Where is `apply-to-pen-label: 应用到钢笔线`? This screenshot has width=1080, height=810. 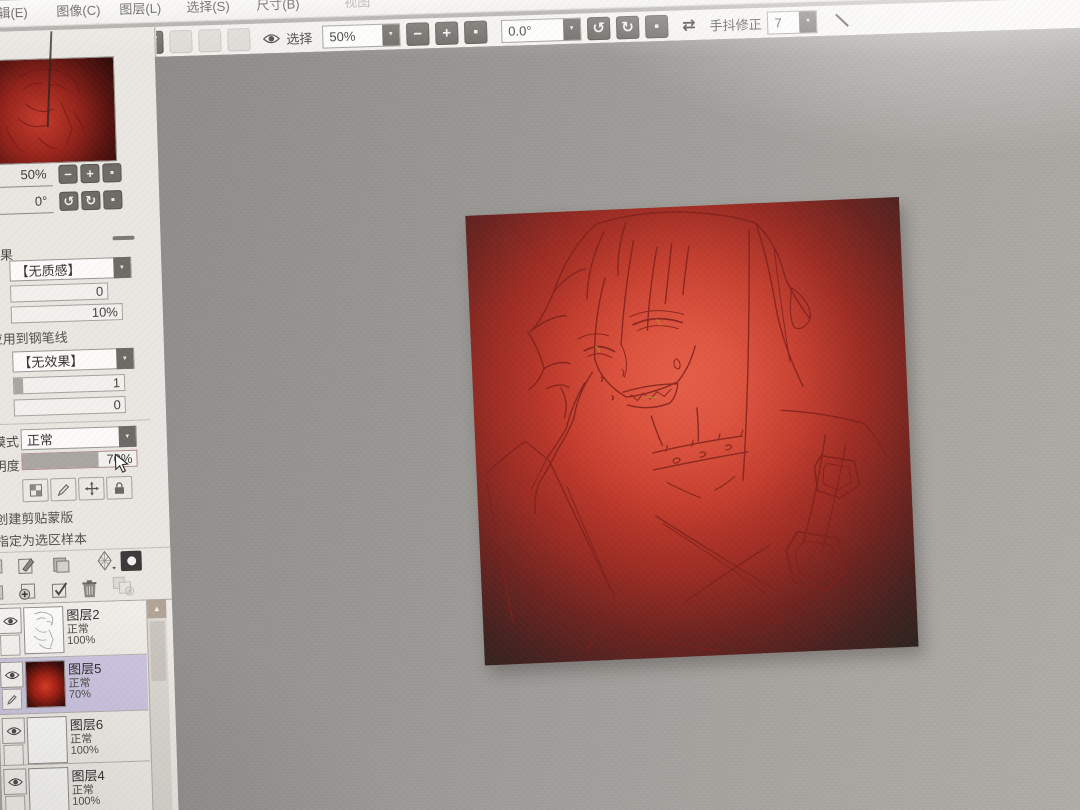
apply-to-pen-label: 应用到钢笔线 is located at coordinates (34, 337).